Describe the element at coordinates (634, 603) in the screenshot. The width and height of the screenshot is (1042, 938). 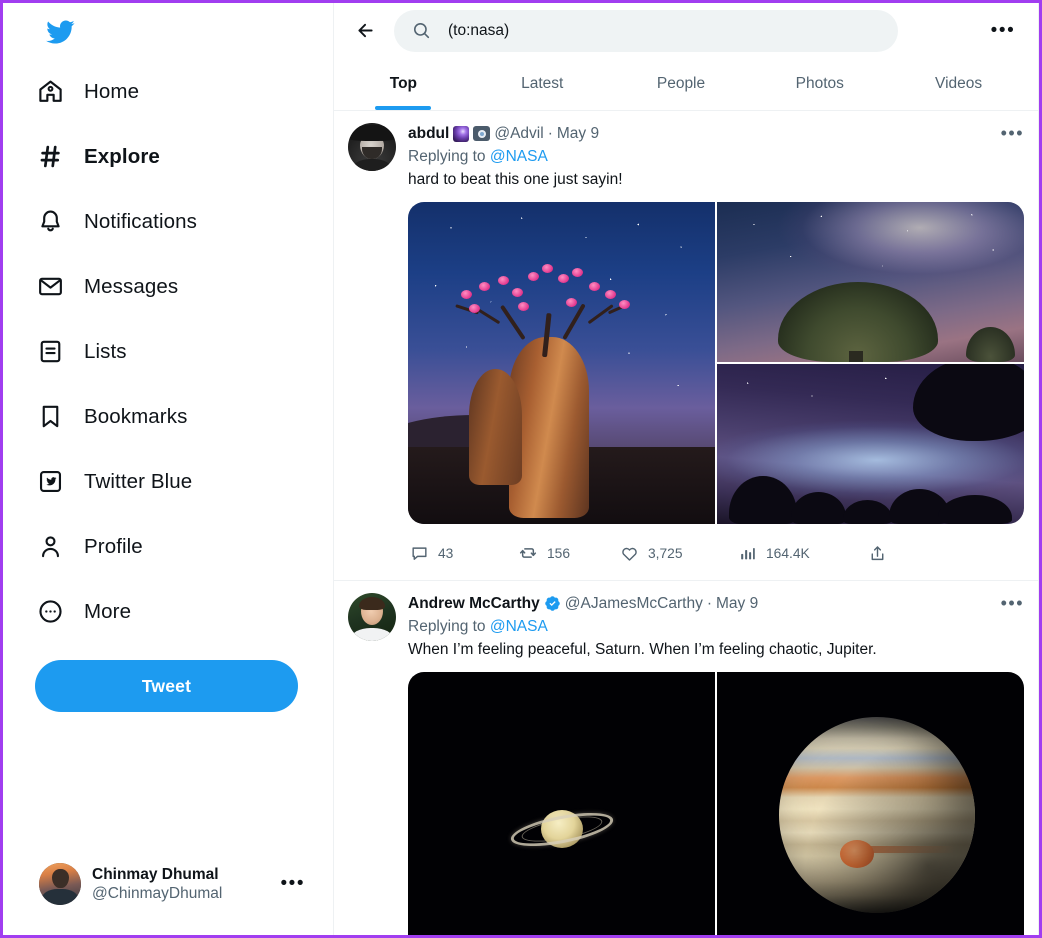
I see `tweet-author-handle: @AJamesMcCarthy` at that location.